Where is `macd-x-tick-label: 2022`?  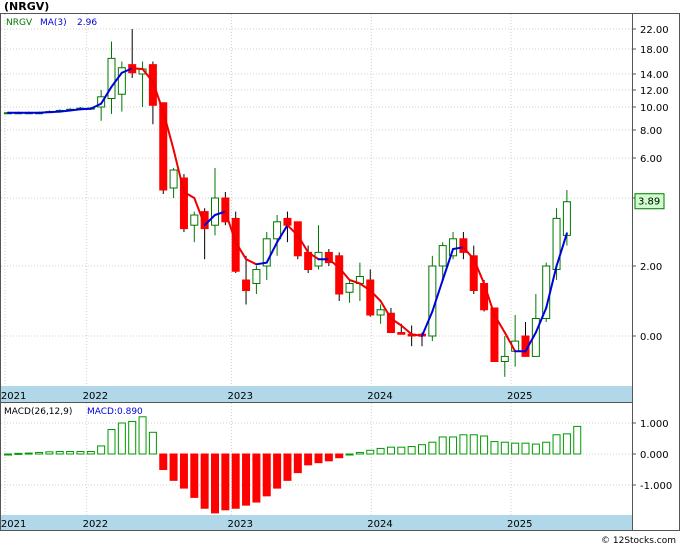
macd-x-tick-label: 2022 is located at coordinates (95, 524).